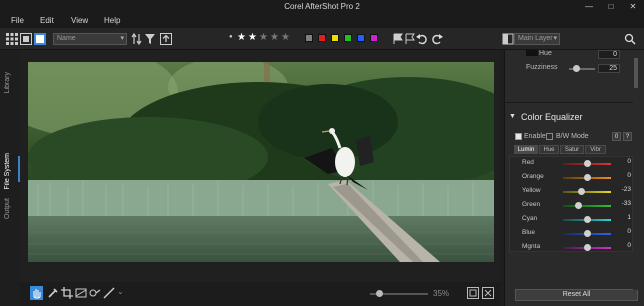  I want to click on crop-icon, so click(67, 293).